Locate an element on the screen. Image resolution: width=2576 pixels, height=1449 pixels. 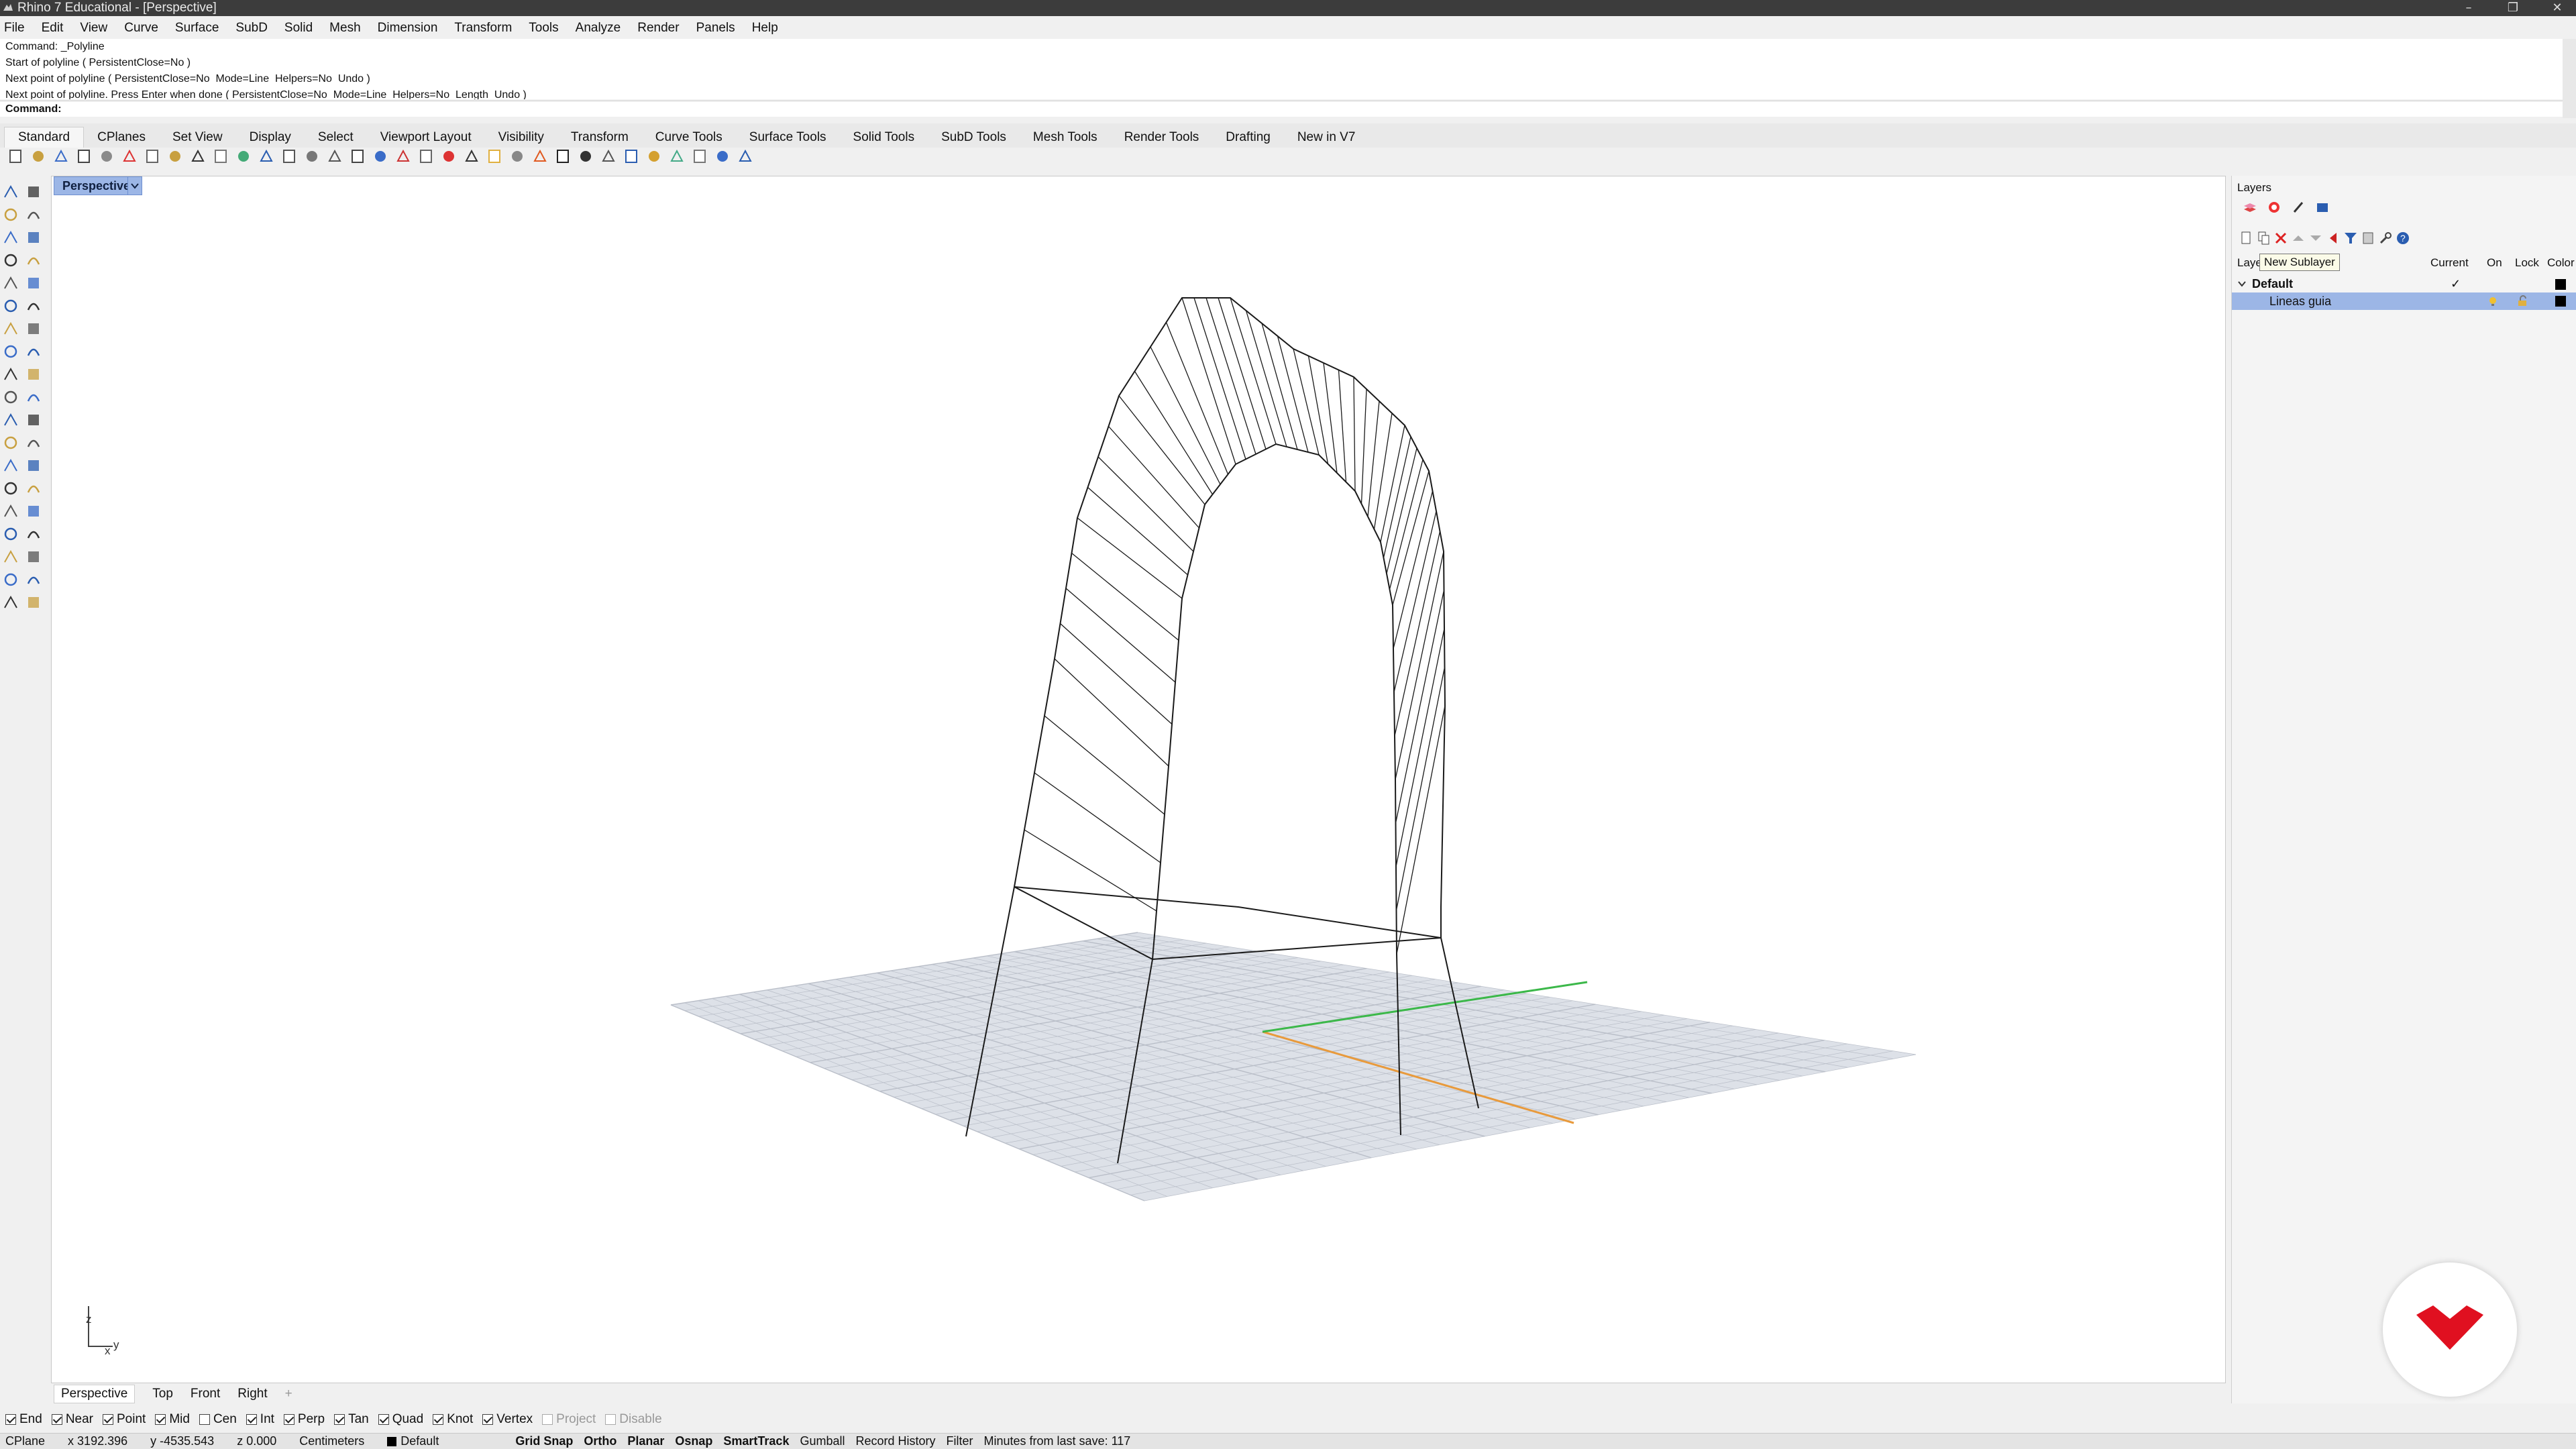
rotate-icon is located at coordinates (33, 511).